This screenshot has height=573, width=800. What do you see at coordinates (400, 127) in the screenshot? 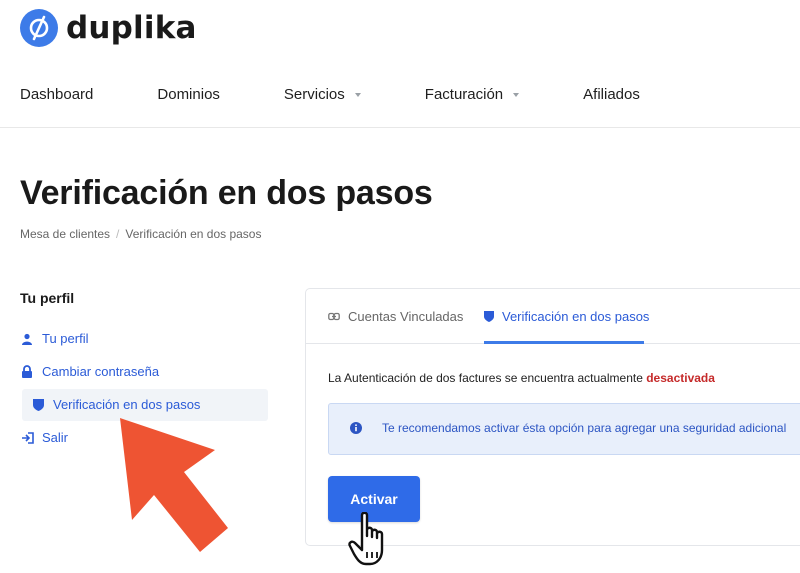
I see `header-divider` at bounding box center [400, 127].